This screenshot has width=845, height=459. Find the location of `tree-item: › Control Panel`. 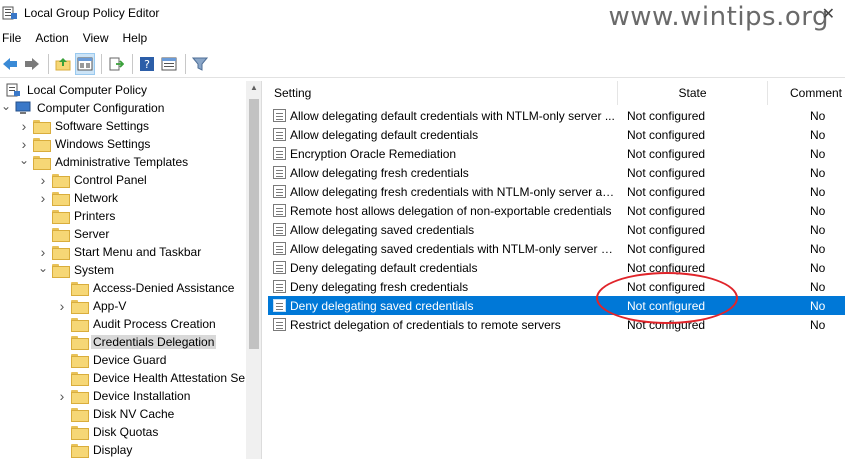

tree-item: › Control Panel is located at coordinates (93, 180).